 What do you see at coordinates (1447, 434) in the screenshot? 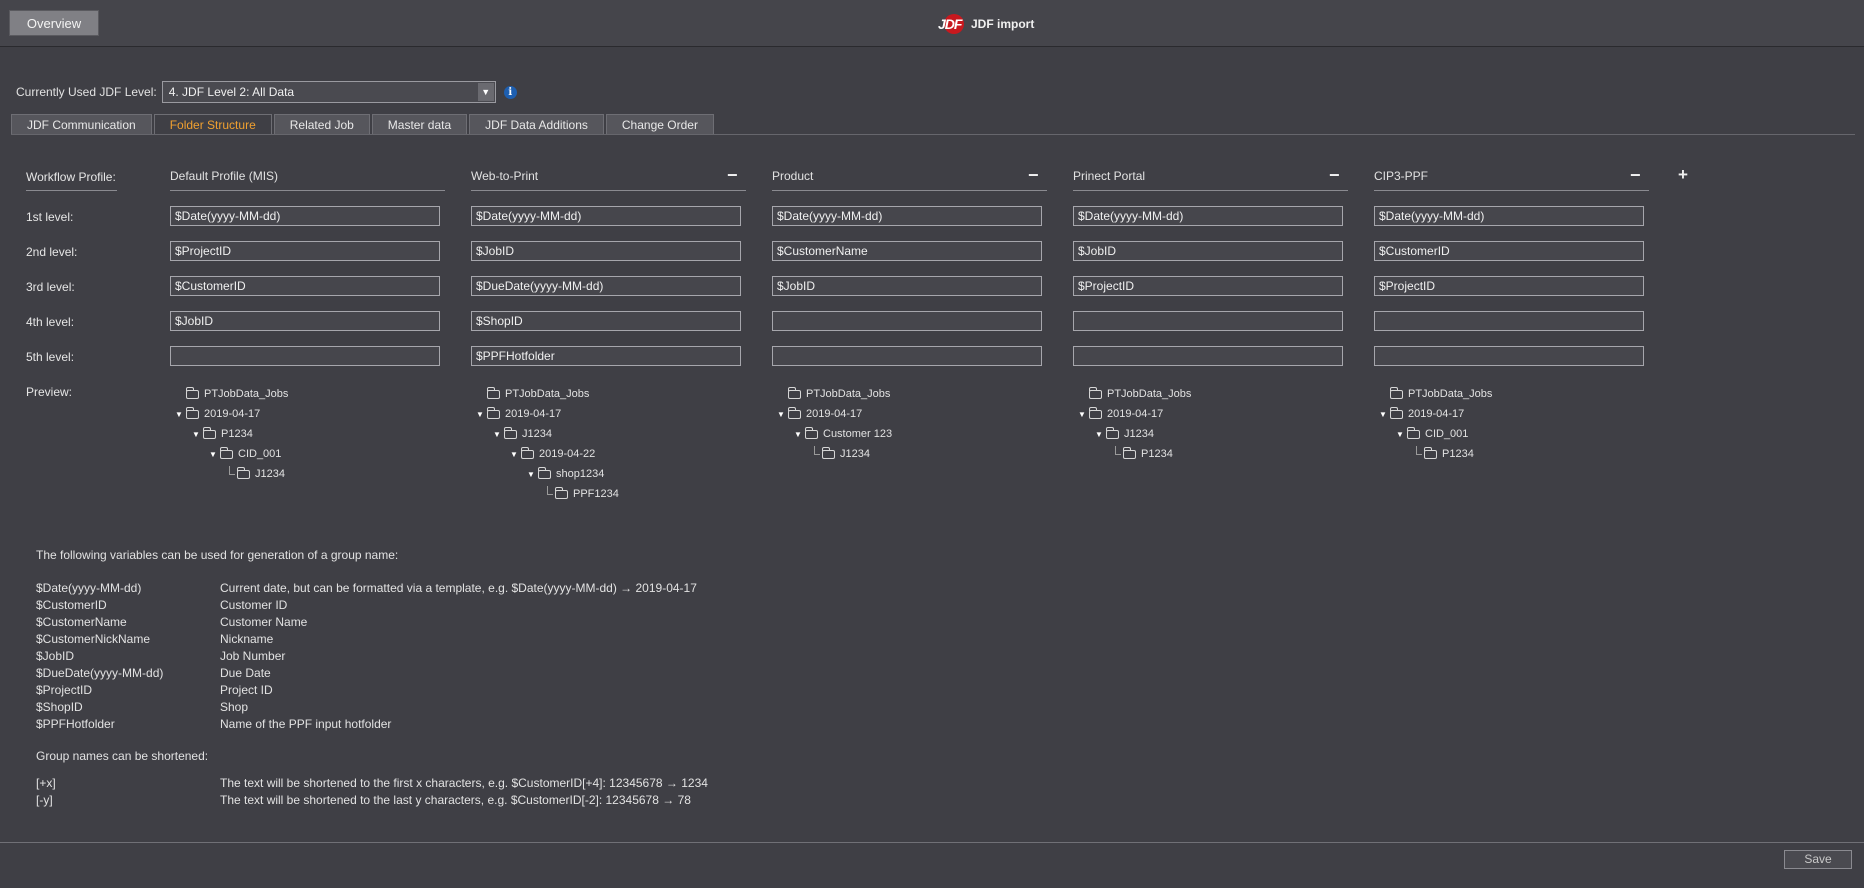
I see `folder-name: CID_001` at bounding box center [1447, 434].